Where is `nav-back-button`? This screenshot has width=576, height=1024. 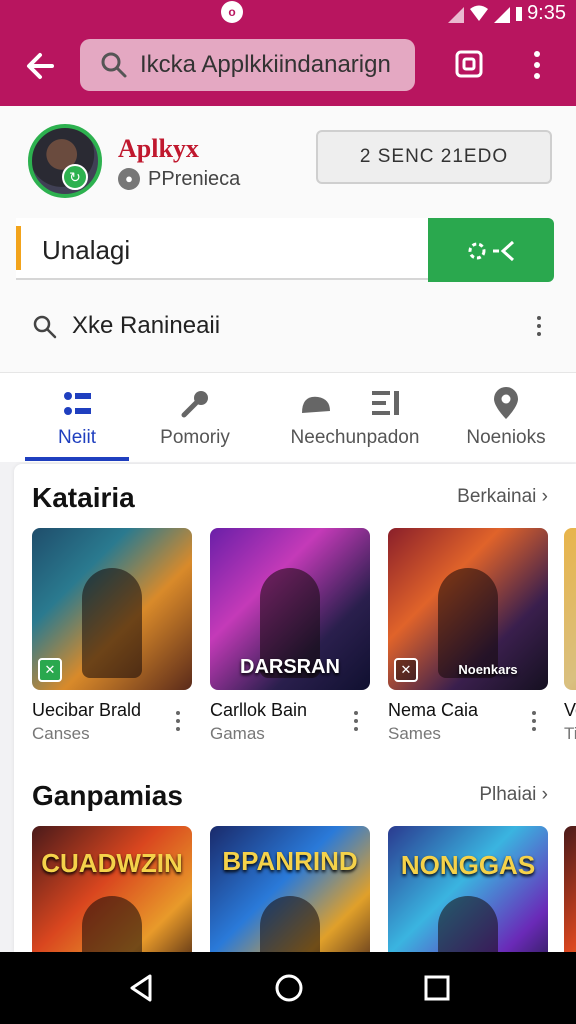 nav-back-button is located at coordinates (141, 988).